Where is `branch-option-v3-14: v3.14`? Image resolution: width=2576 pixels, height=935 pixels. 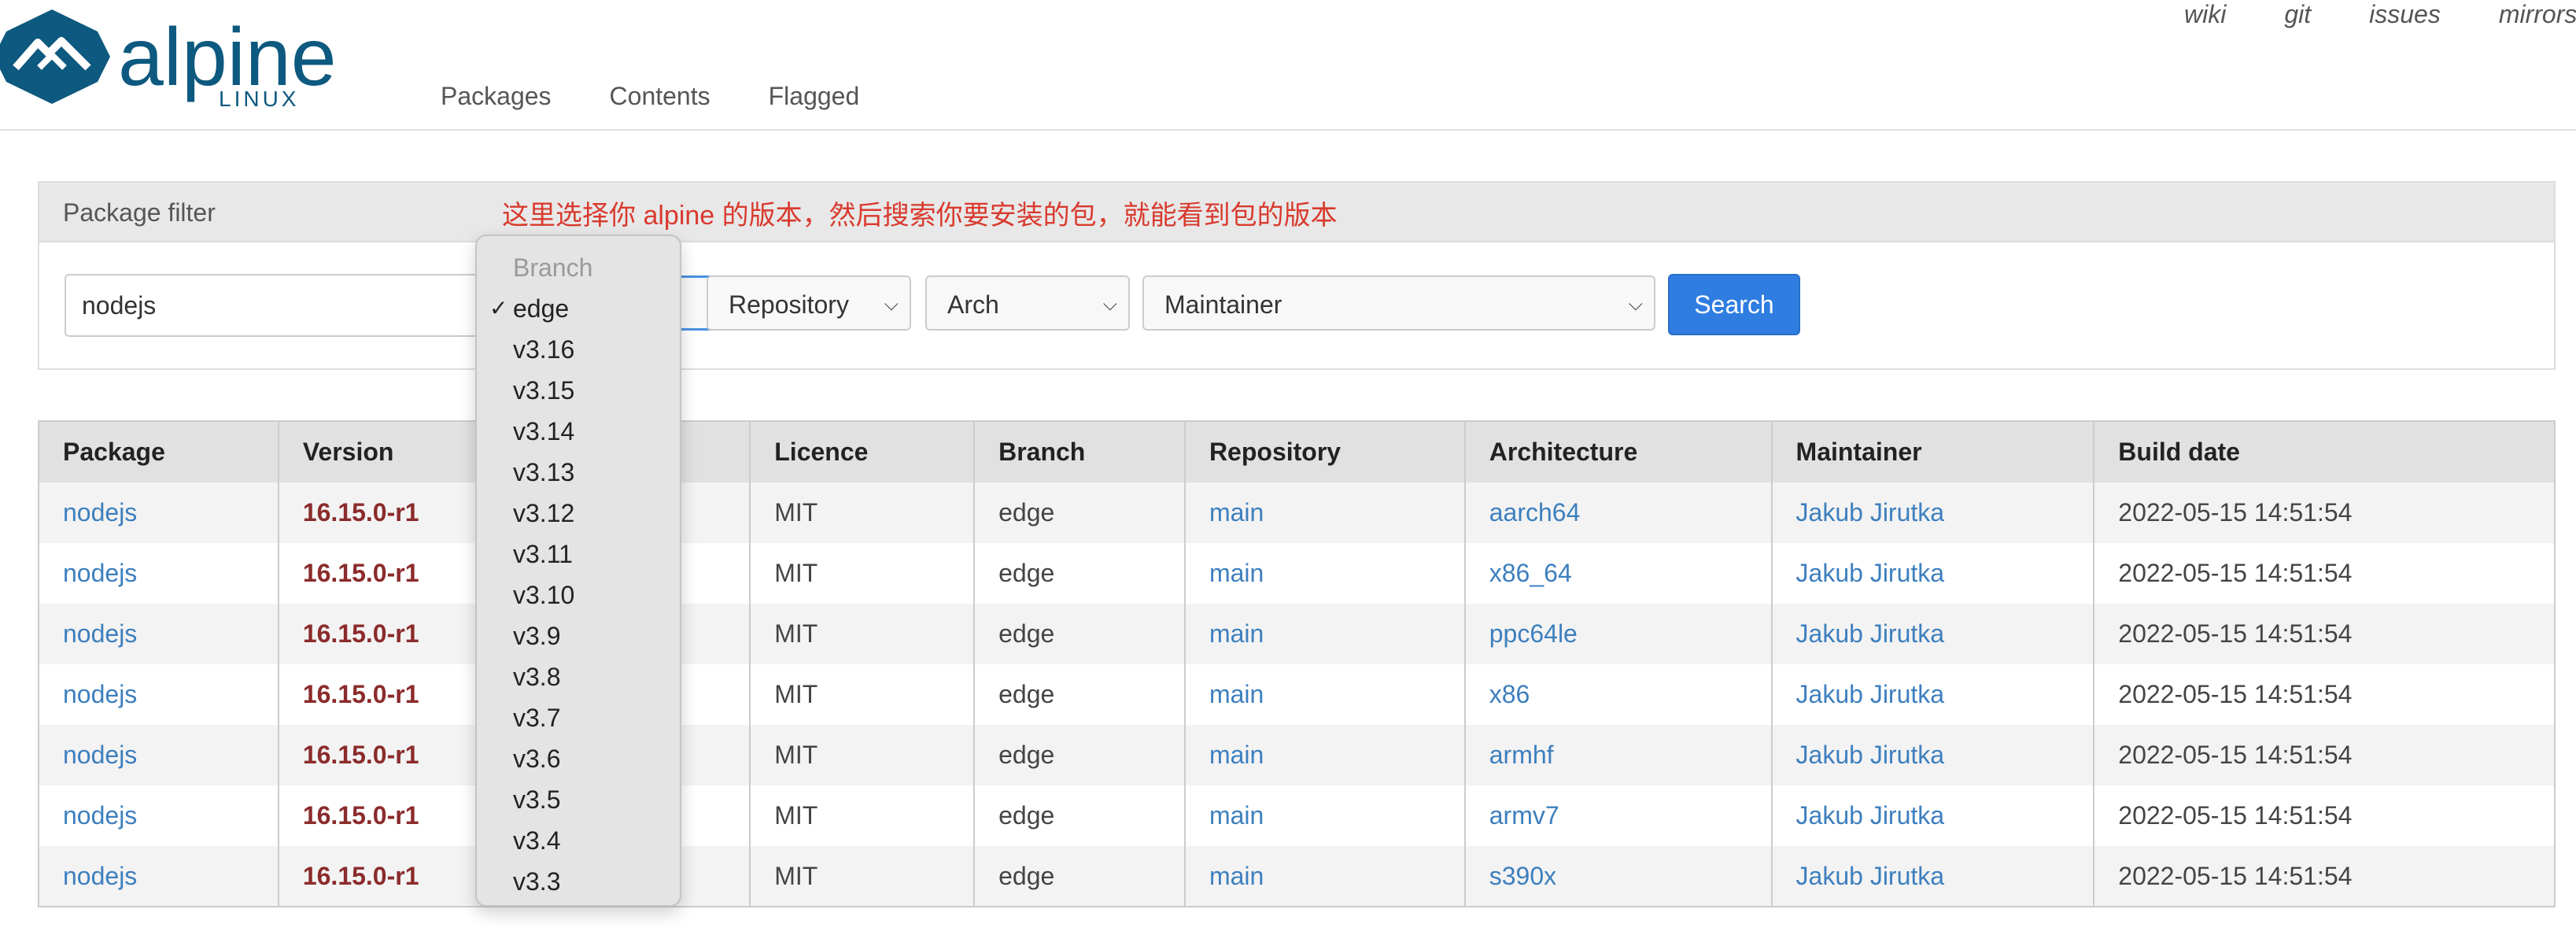
branch-option-v3-14: v3.14 is located at coordinates (579, 431).